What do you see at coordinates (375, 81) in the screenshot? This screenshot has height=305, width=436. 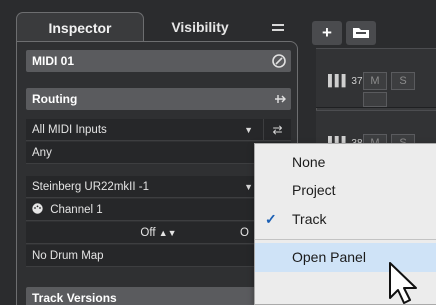 I see `mute-button: M` at bounding box center [375, 81].